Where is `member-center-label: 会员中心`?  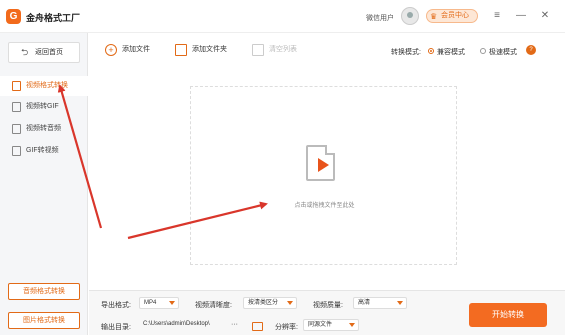
member-center-label: 会员中心 is located at coordinates (455, 15).